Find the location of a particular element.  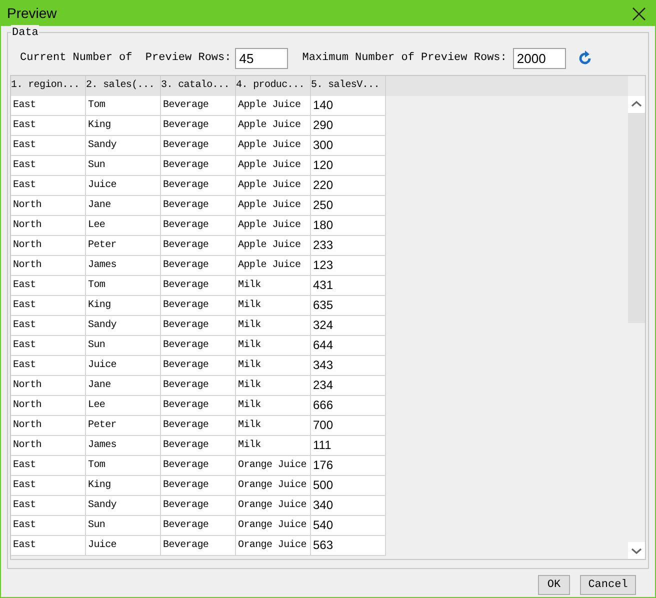

dialog-button: OK is located at coordinates (554, 585).